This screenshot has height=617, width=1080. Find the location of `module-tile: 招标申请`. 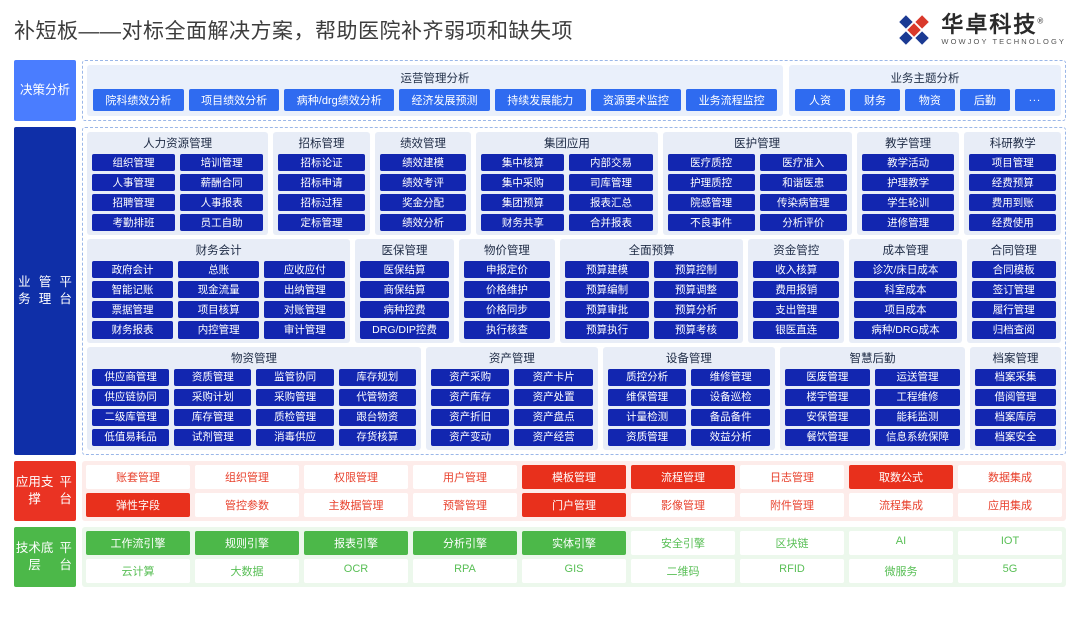

module-tile: 招标申请 is located at coordinates (321, 183).